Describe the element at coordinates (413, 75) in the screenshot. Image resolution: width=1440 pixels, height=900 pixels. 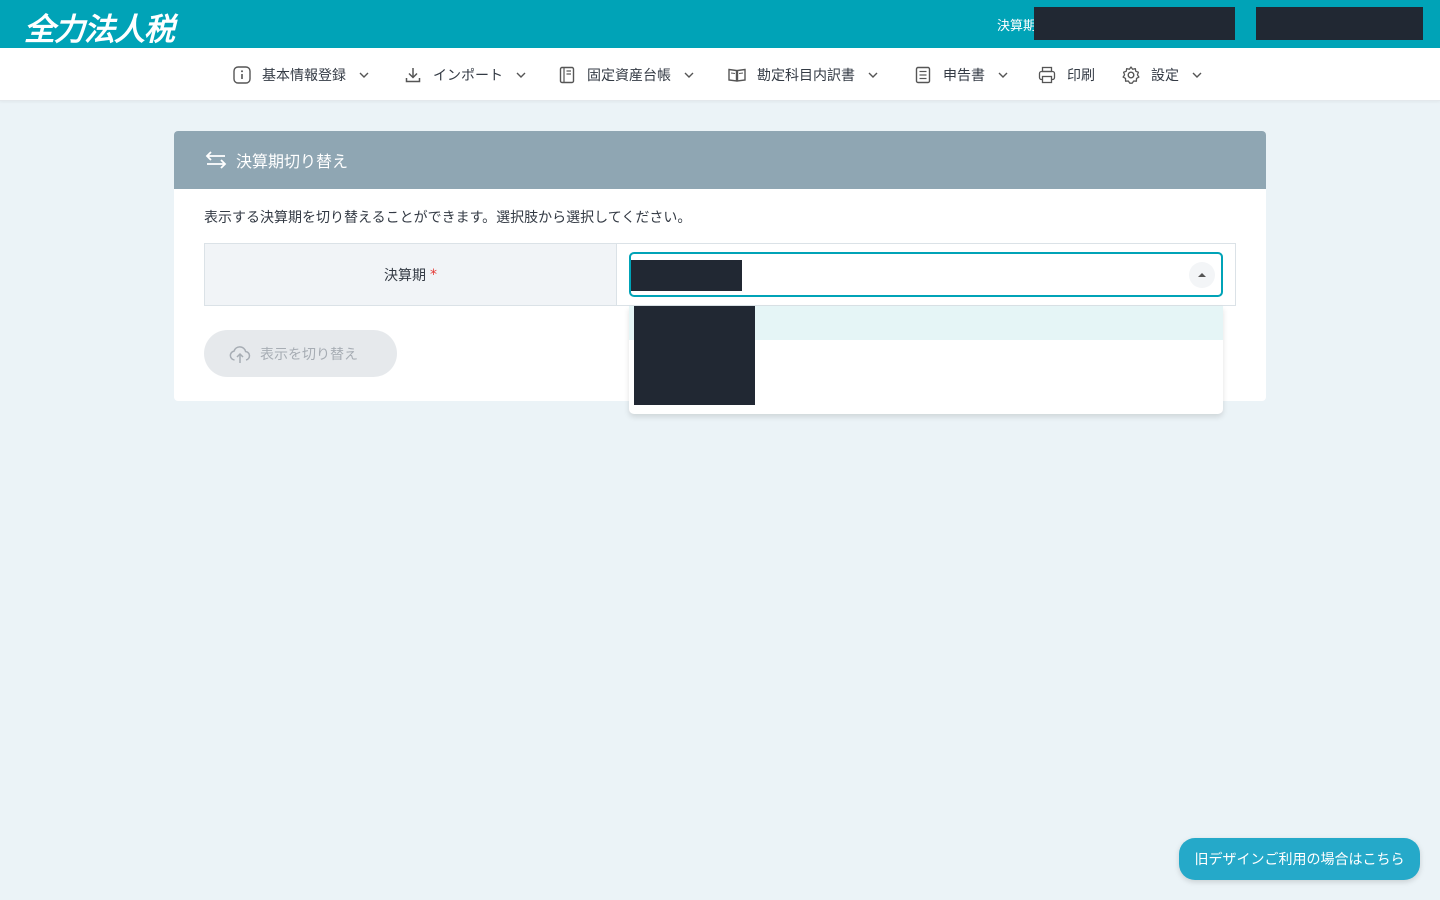
I see `download-icon` at that location.